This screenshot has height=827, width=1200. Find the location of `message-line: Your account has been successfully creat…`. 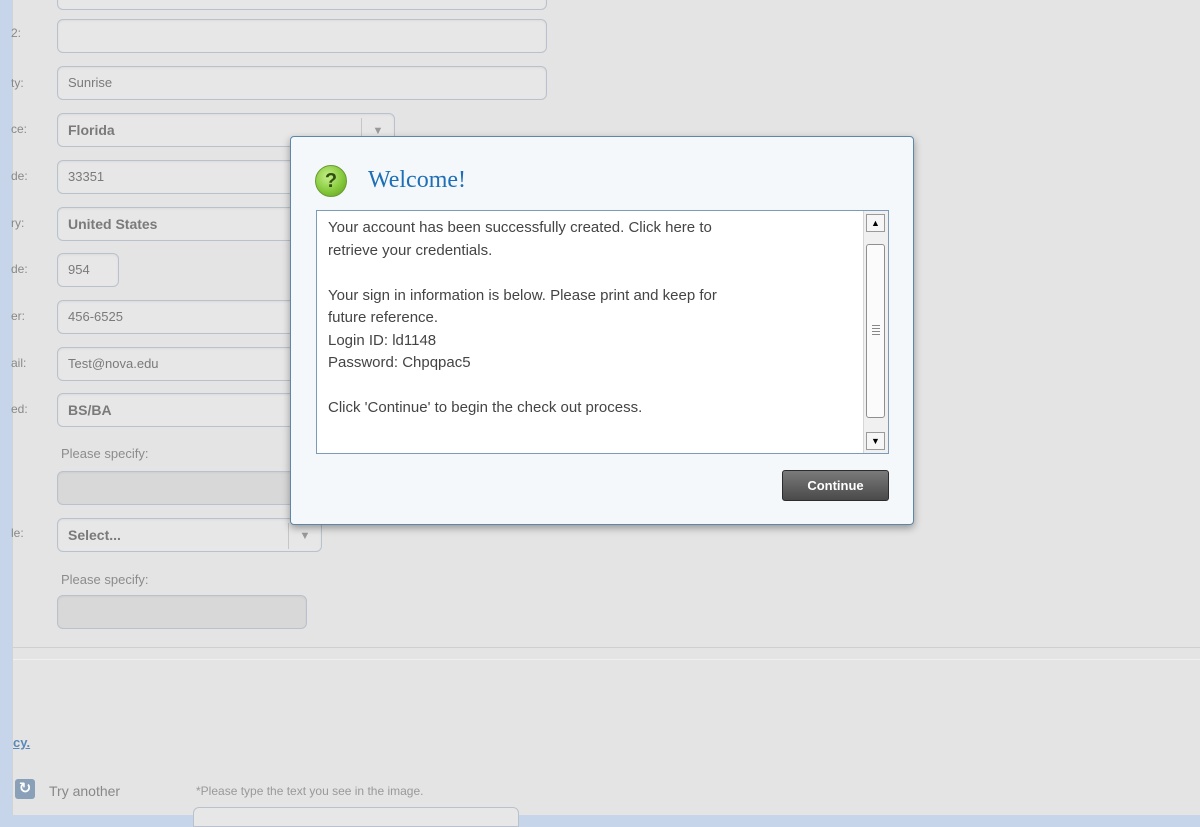

message-line: Your account has been successfully creat… is located at coordinates (583, 228).